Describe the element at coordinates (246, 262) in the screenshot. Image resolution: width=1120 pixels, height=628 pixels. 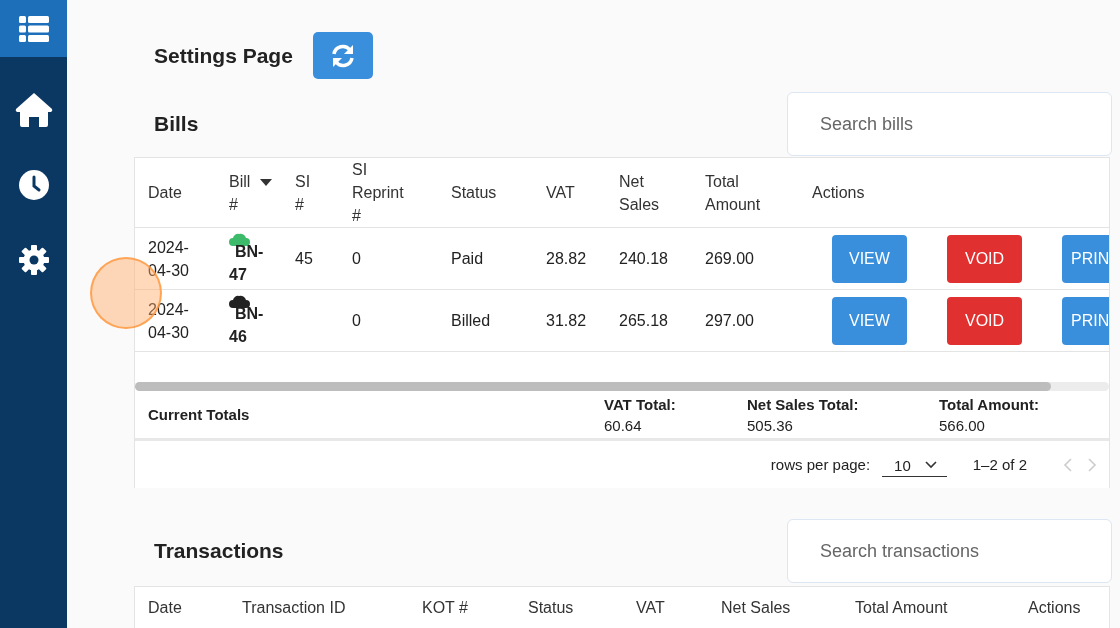
I see `bill-number: BN- 47` at that location.